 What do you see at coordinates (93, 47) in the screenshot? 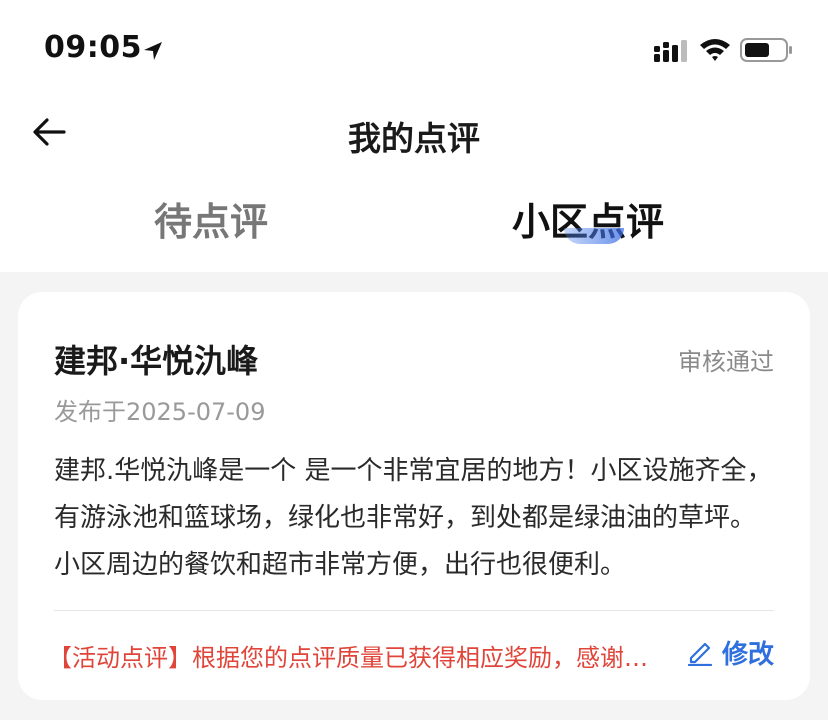
I see `status-time: 09:05` at bounding box center [93, 47].